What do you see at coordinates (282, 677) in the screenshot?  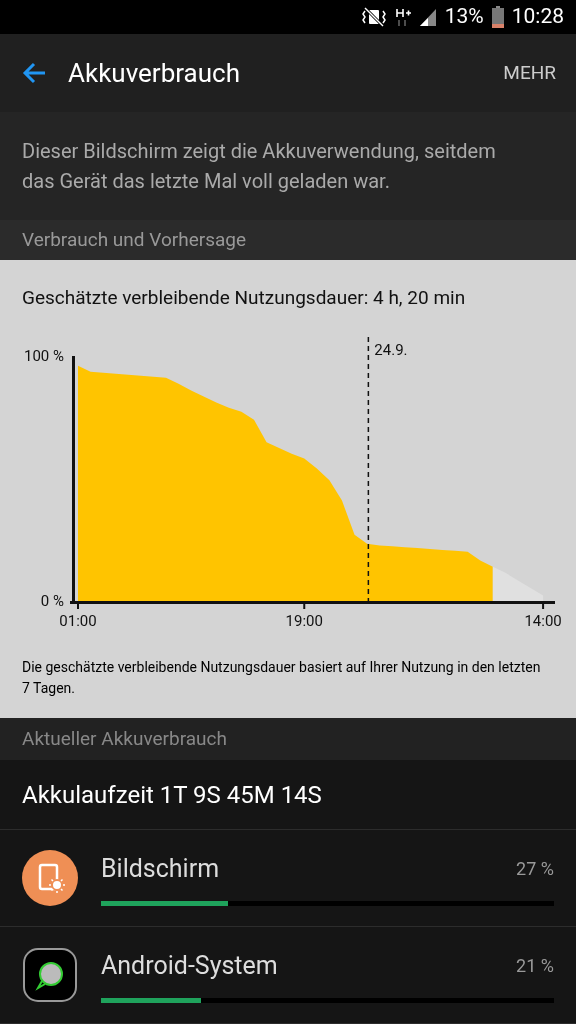 I see `forecast-note: Die geschätzte verbleibende Nutzungsdauer basiert auf Ihrer Nutzung in den letzten 7 Tagen.` at bounding box center [282, 677].